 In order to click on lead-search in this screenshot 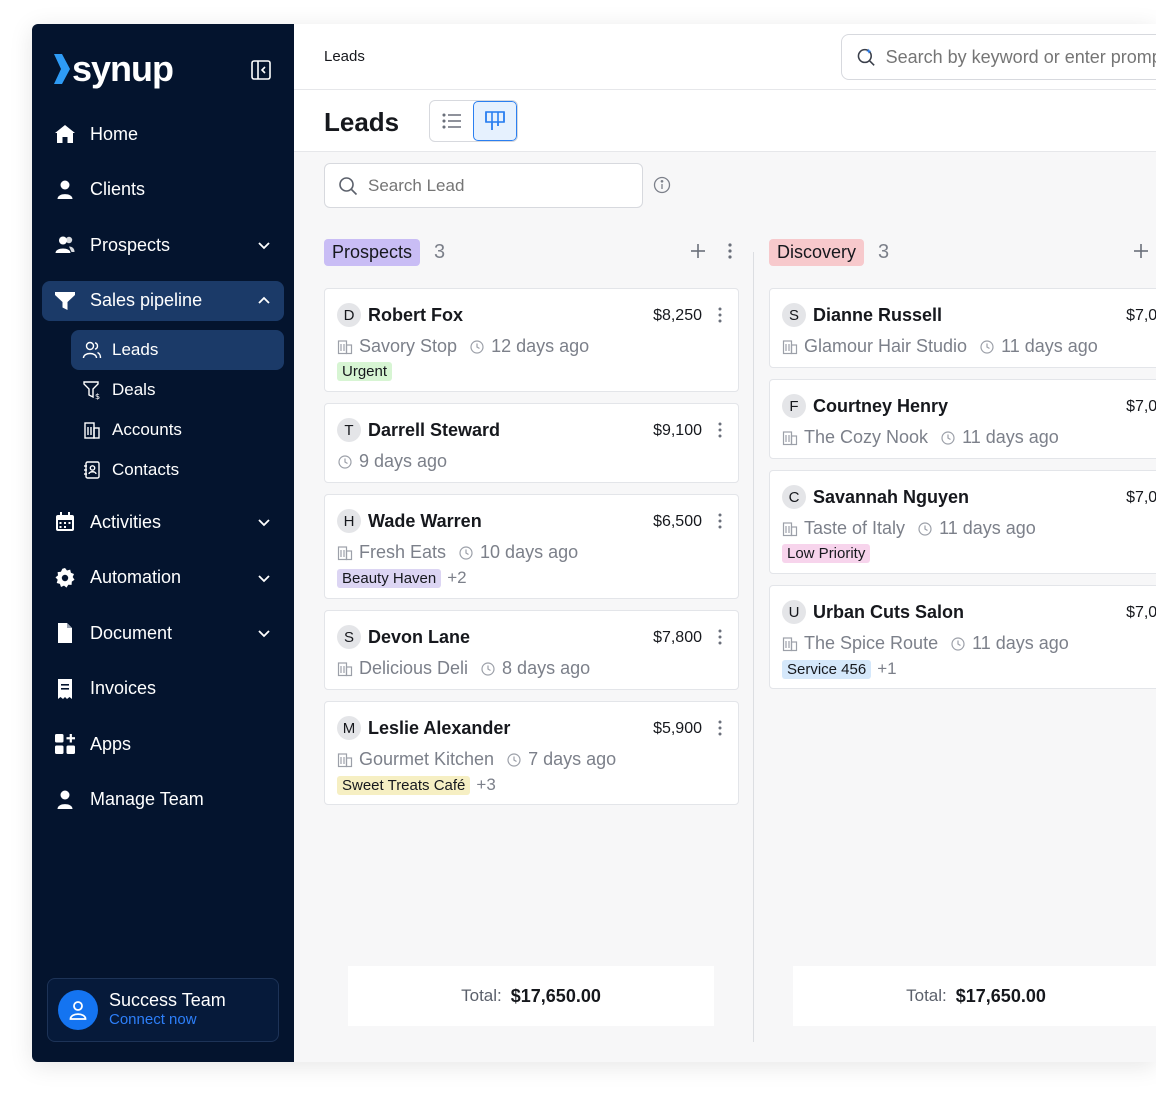, I will do `click(483, 185)`.